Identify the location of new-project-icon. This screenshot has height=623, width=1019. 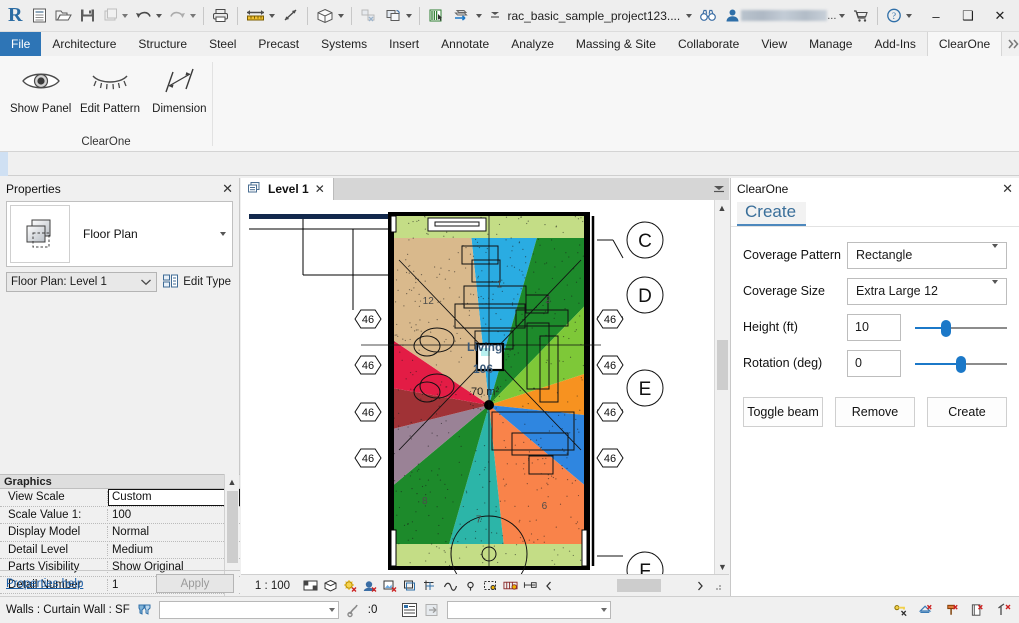
(39, 16).